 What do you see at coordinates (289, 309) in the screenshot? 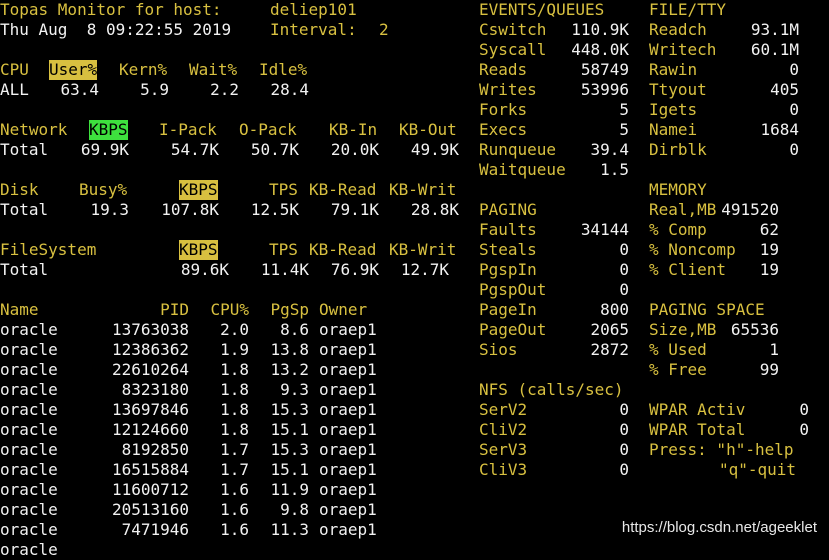
I see `proc-pgsp-header: PgSp` at bounding box center [289, 309].